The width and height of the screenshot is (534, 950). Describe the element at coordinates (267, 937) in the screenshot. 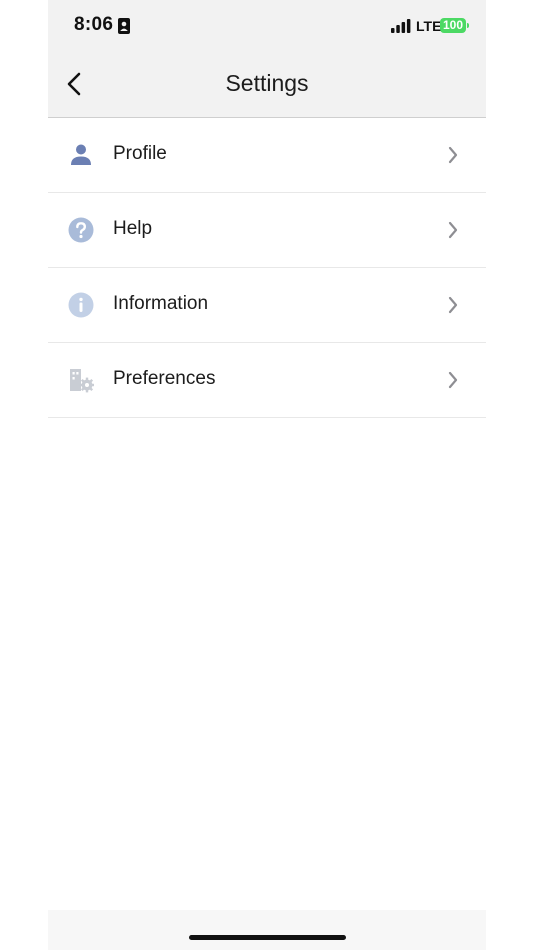

I see `home-indicator` at that location.